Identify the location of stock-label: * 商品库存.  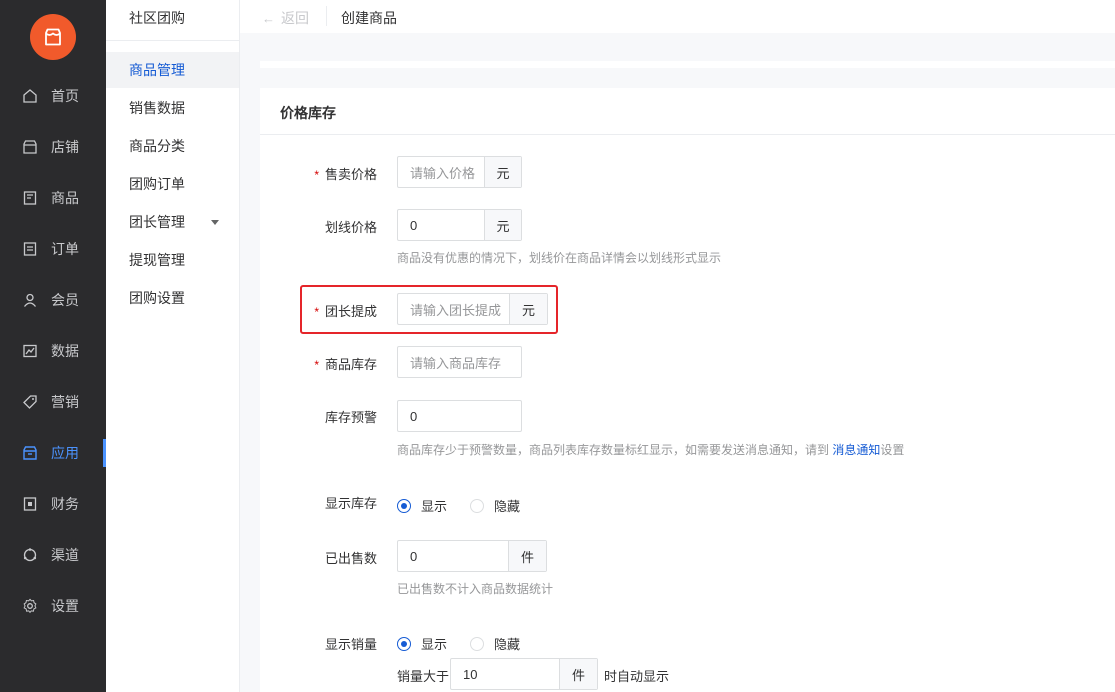
(318, 363).